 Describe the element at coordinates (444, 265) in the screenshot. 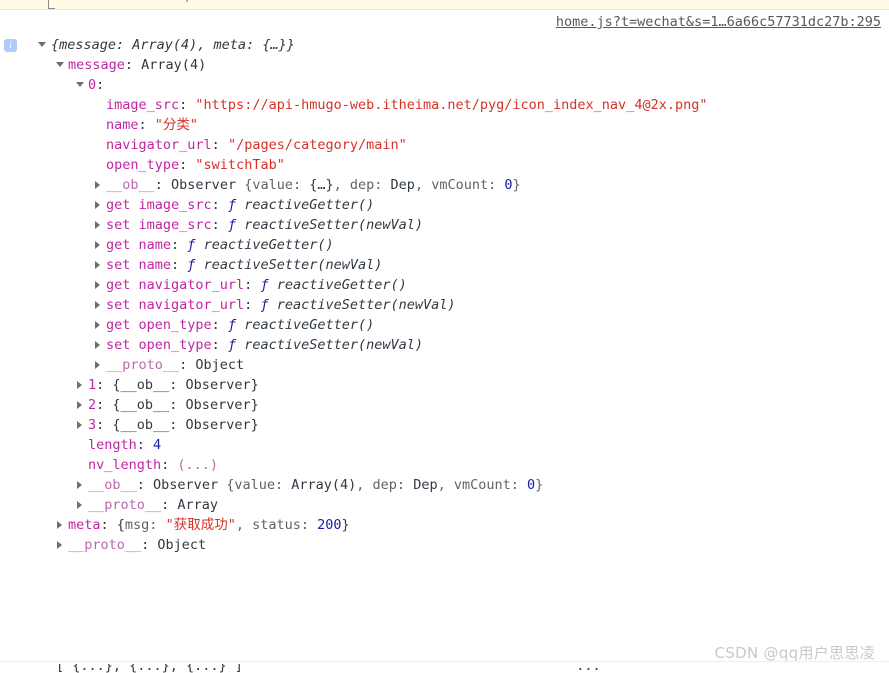

I see `object-property-row: set name: ƒ reactiveSetter(newVal)` at that location.